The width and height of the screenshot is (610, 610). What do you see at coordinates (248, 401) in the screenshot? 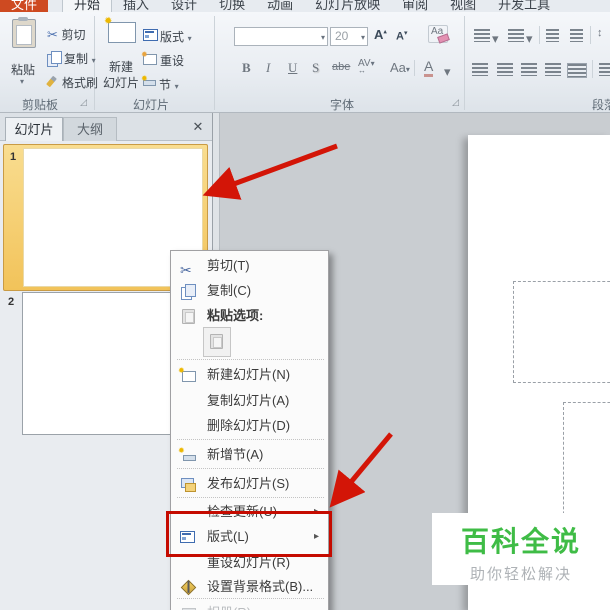
I see `menu-item-duplicate-slide: 复制幻灯片(A)` at bounding box center [248, 401].